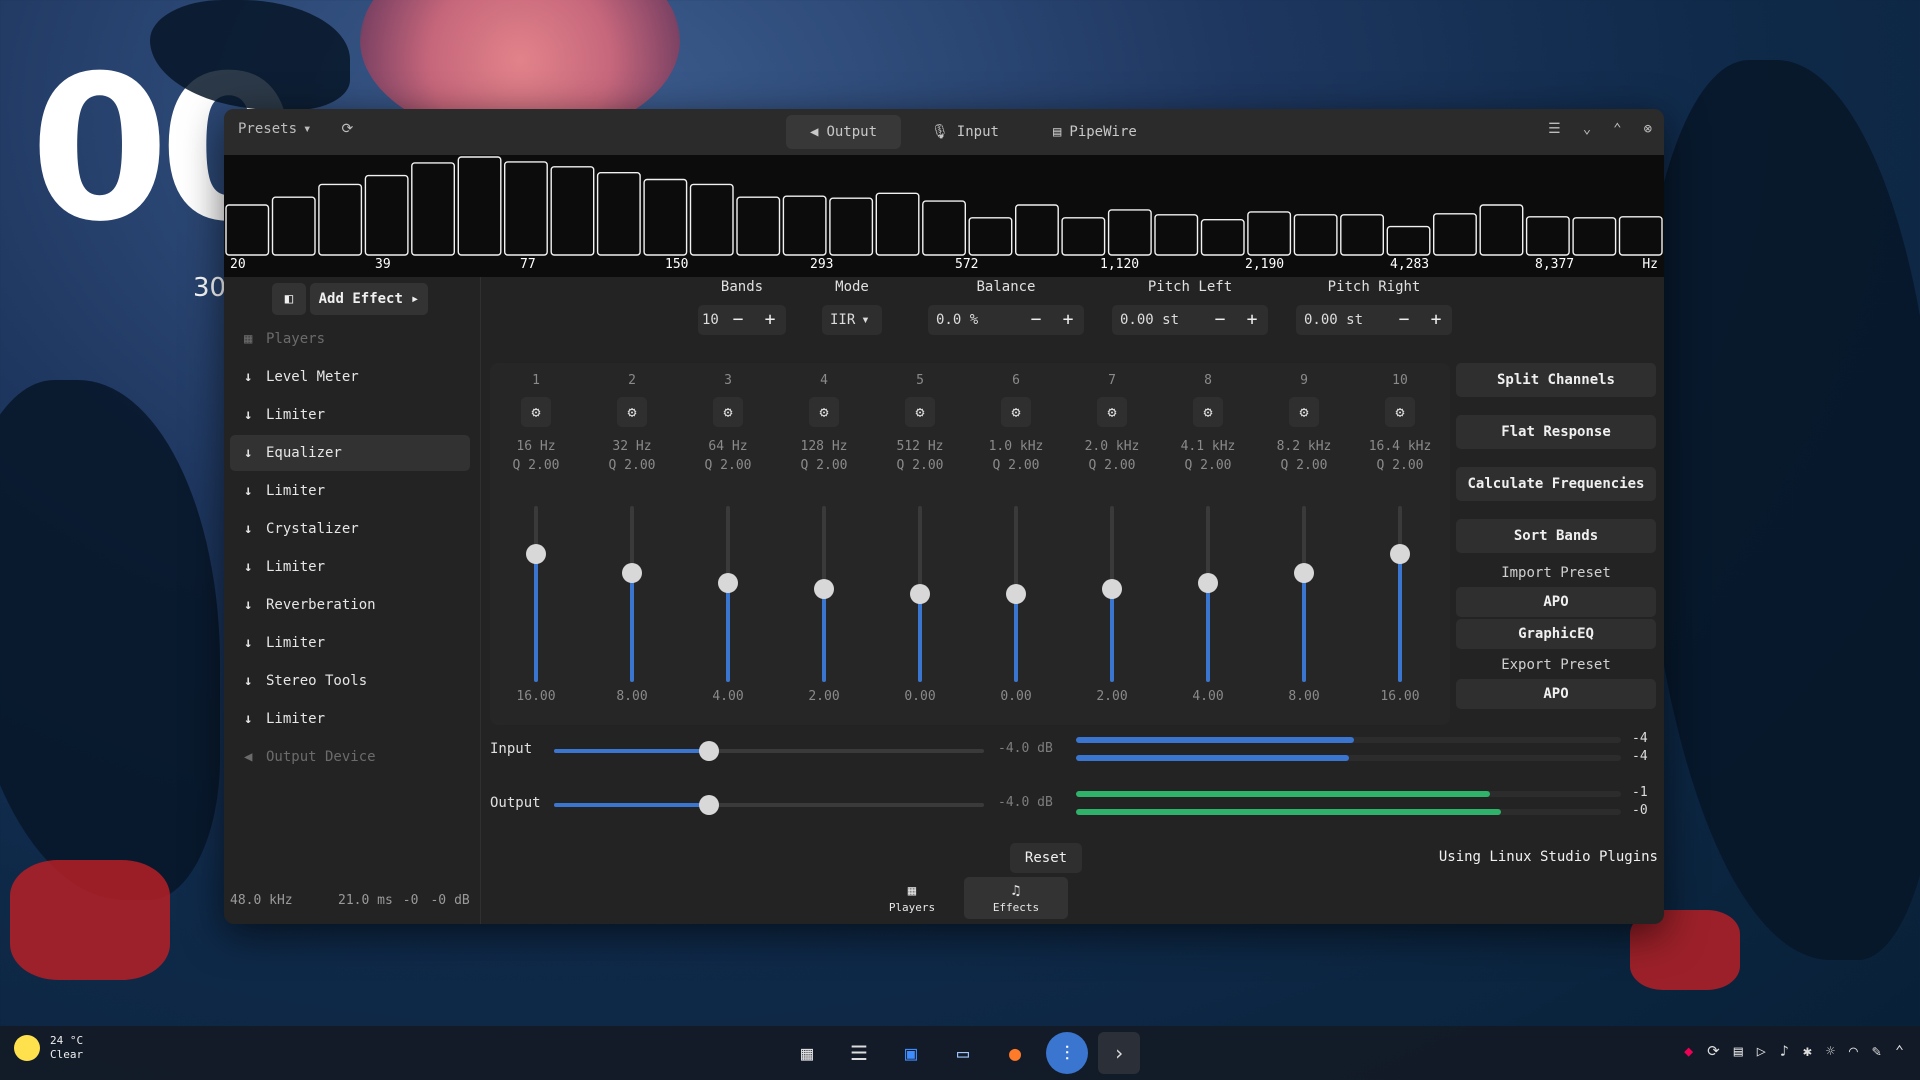 The image size is (1920, 1080). What do you see at coordinates (1648, 129) in the screenshot?
I see `close-icon: ⊗` at bounding box center [1648, 129].